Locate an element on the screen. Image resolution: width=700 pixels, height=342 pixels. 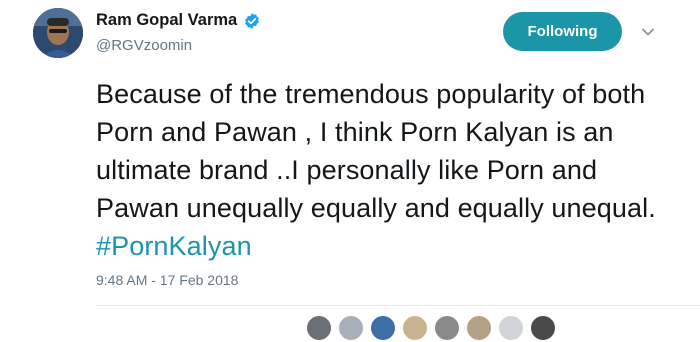
liker-avatars is located at coordinates (433, 328).